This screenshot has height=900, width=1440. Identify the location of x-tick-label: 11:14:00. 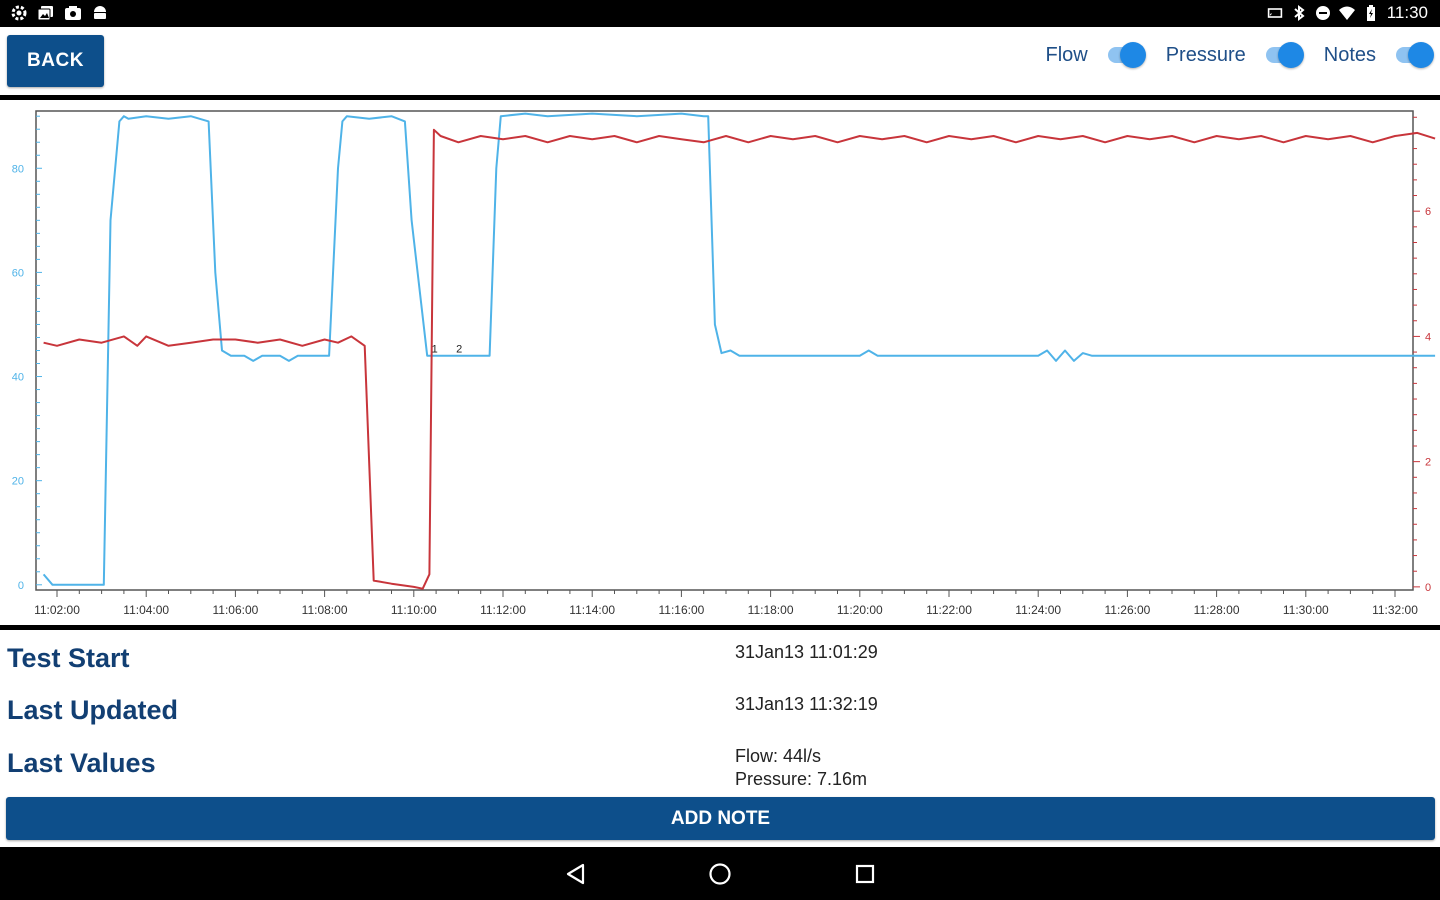
(592, 610).